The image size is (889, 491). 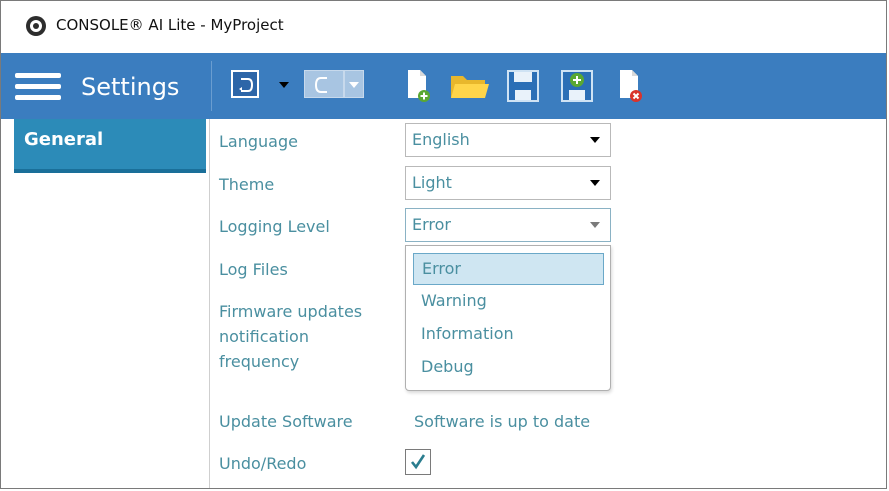 I want to click on firmware-notification-label-line-2: notification, so click(x=264, y=336).